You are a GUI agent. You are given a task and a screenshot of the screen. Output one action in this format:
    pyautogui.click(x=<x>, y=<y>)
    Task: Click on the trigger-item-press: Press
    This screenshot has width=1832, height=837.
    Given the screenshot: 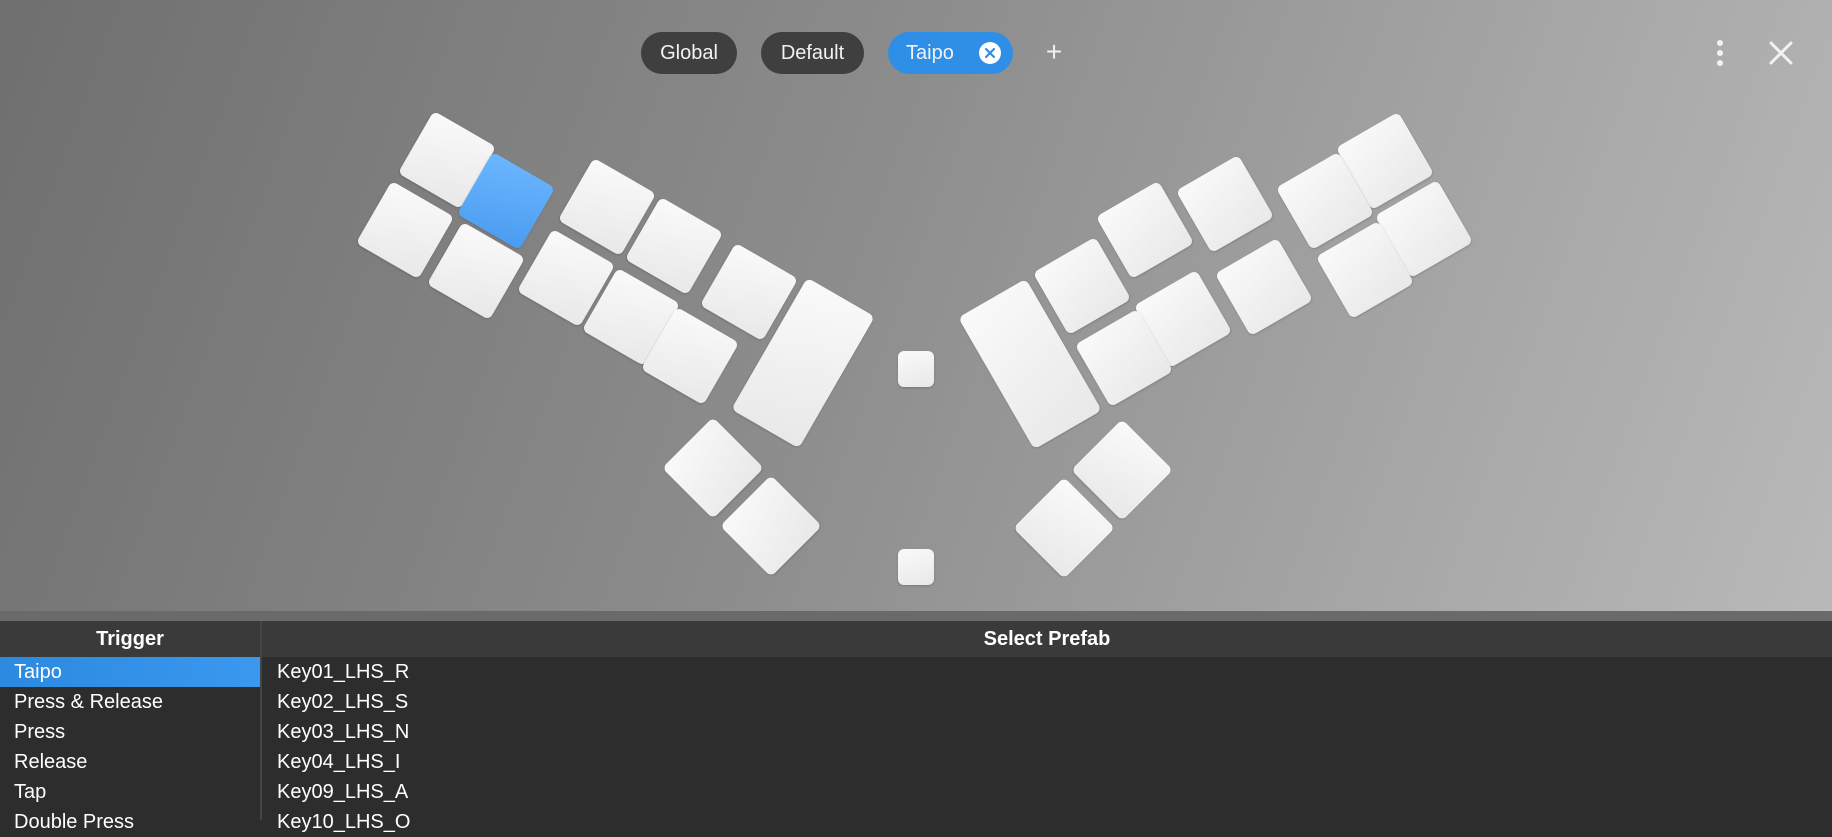 What is the action you would take?
    pyautogui.click(x=130, y=732)
    